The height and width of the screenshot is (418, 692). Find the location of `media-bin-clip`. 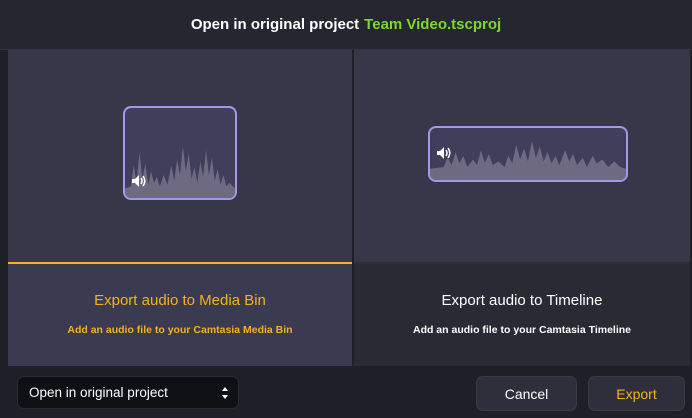

media-bin-clip is located at coordinates (180, 153).